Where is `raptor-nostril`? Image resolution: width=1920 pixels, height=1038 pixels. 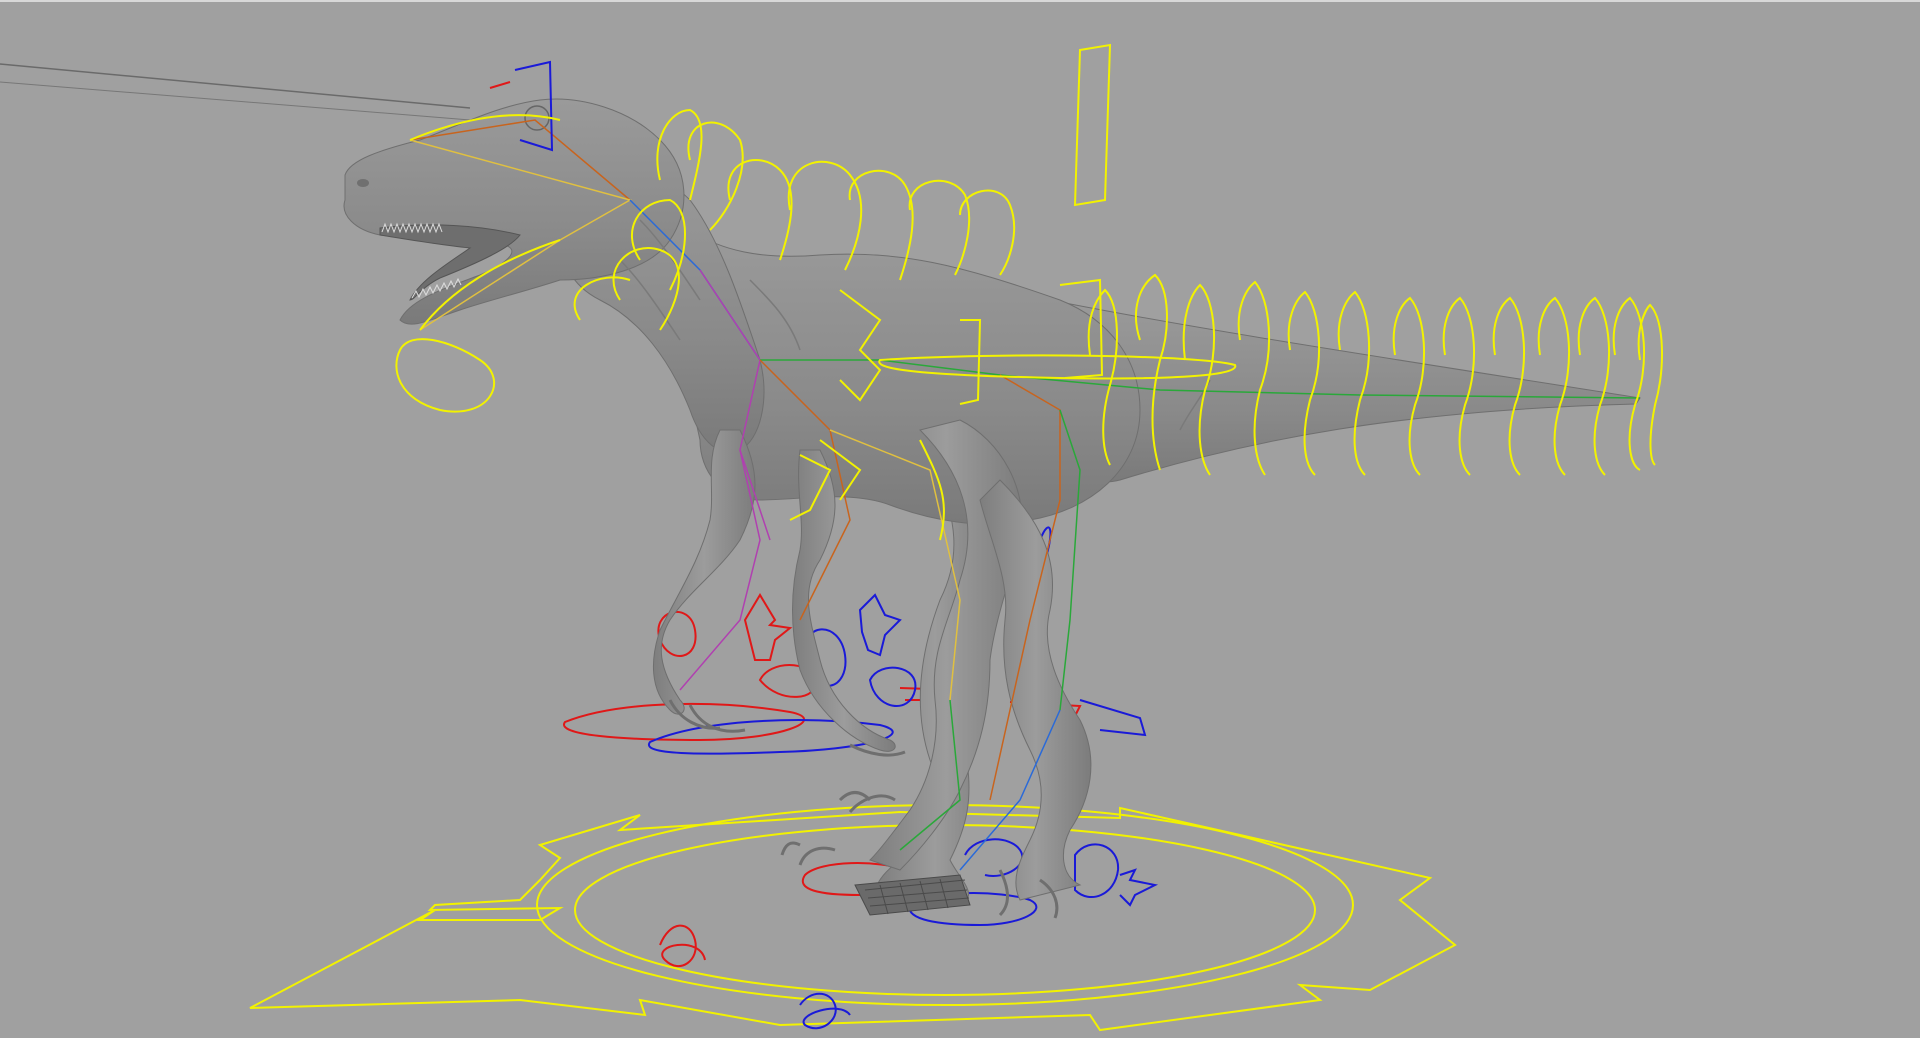
raptor-nostril is located at coordinates (363, 183).